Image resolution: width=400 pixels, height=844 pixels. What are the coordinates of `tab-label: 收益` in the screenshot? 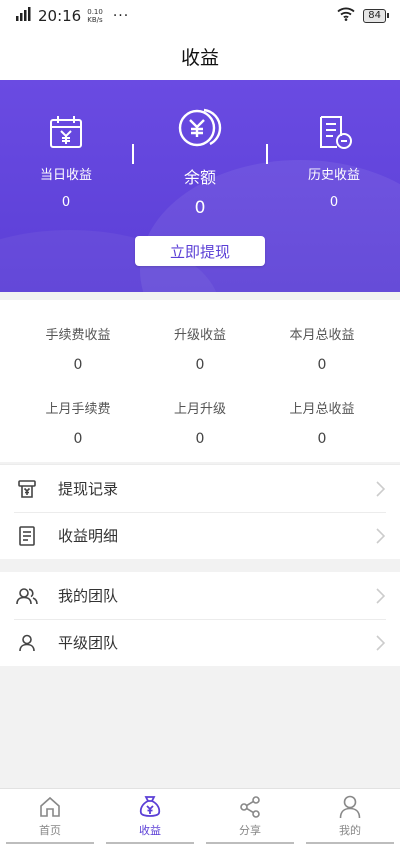 It's located at (150, 830).